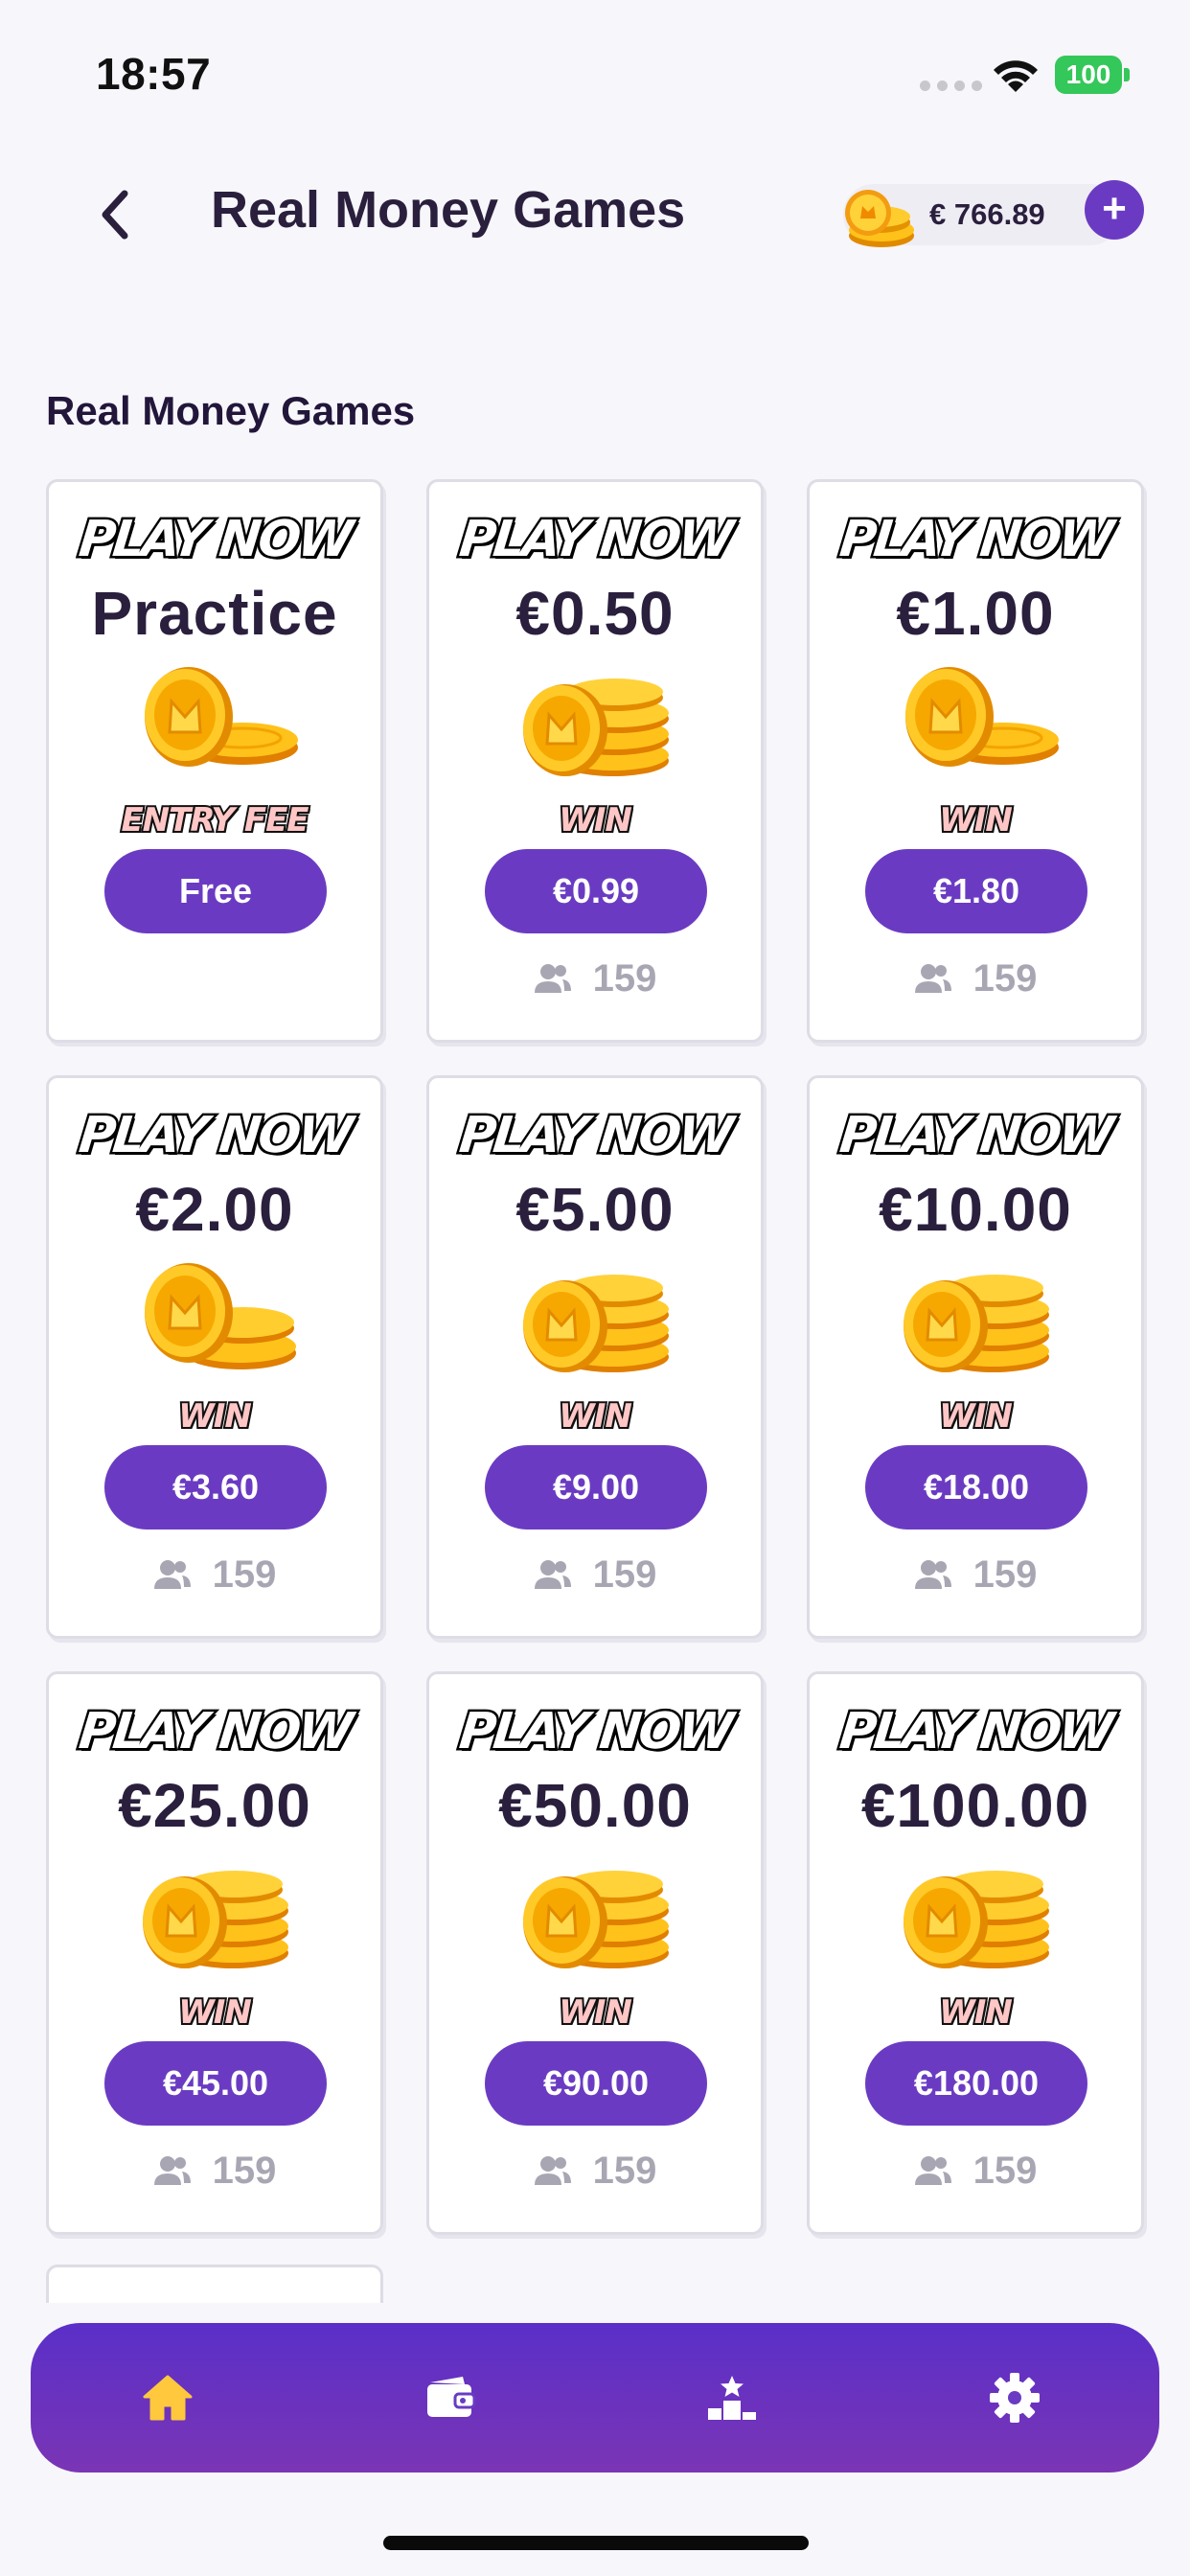 This screenshot has height=2576, width=1190. What do you see at coordinates (231, 410) in the screenshot?
I see `section-title: Real Money Games` at bounding box center [231, 410].